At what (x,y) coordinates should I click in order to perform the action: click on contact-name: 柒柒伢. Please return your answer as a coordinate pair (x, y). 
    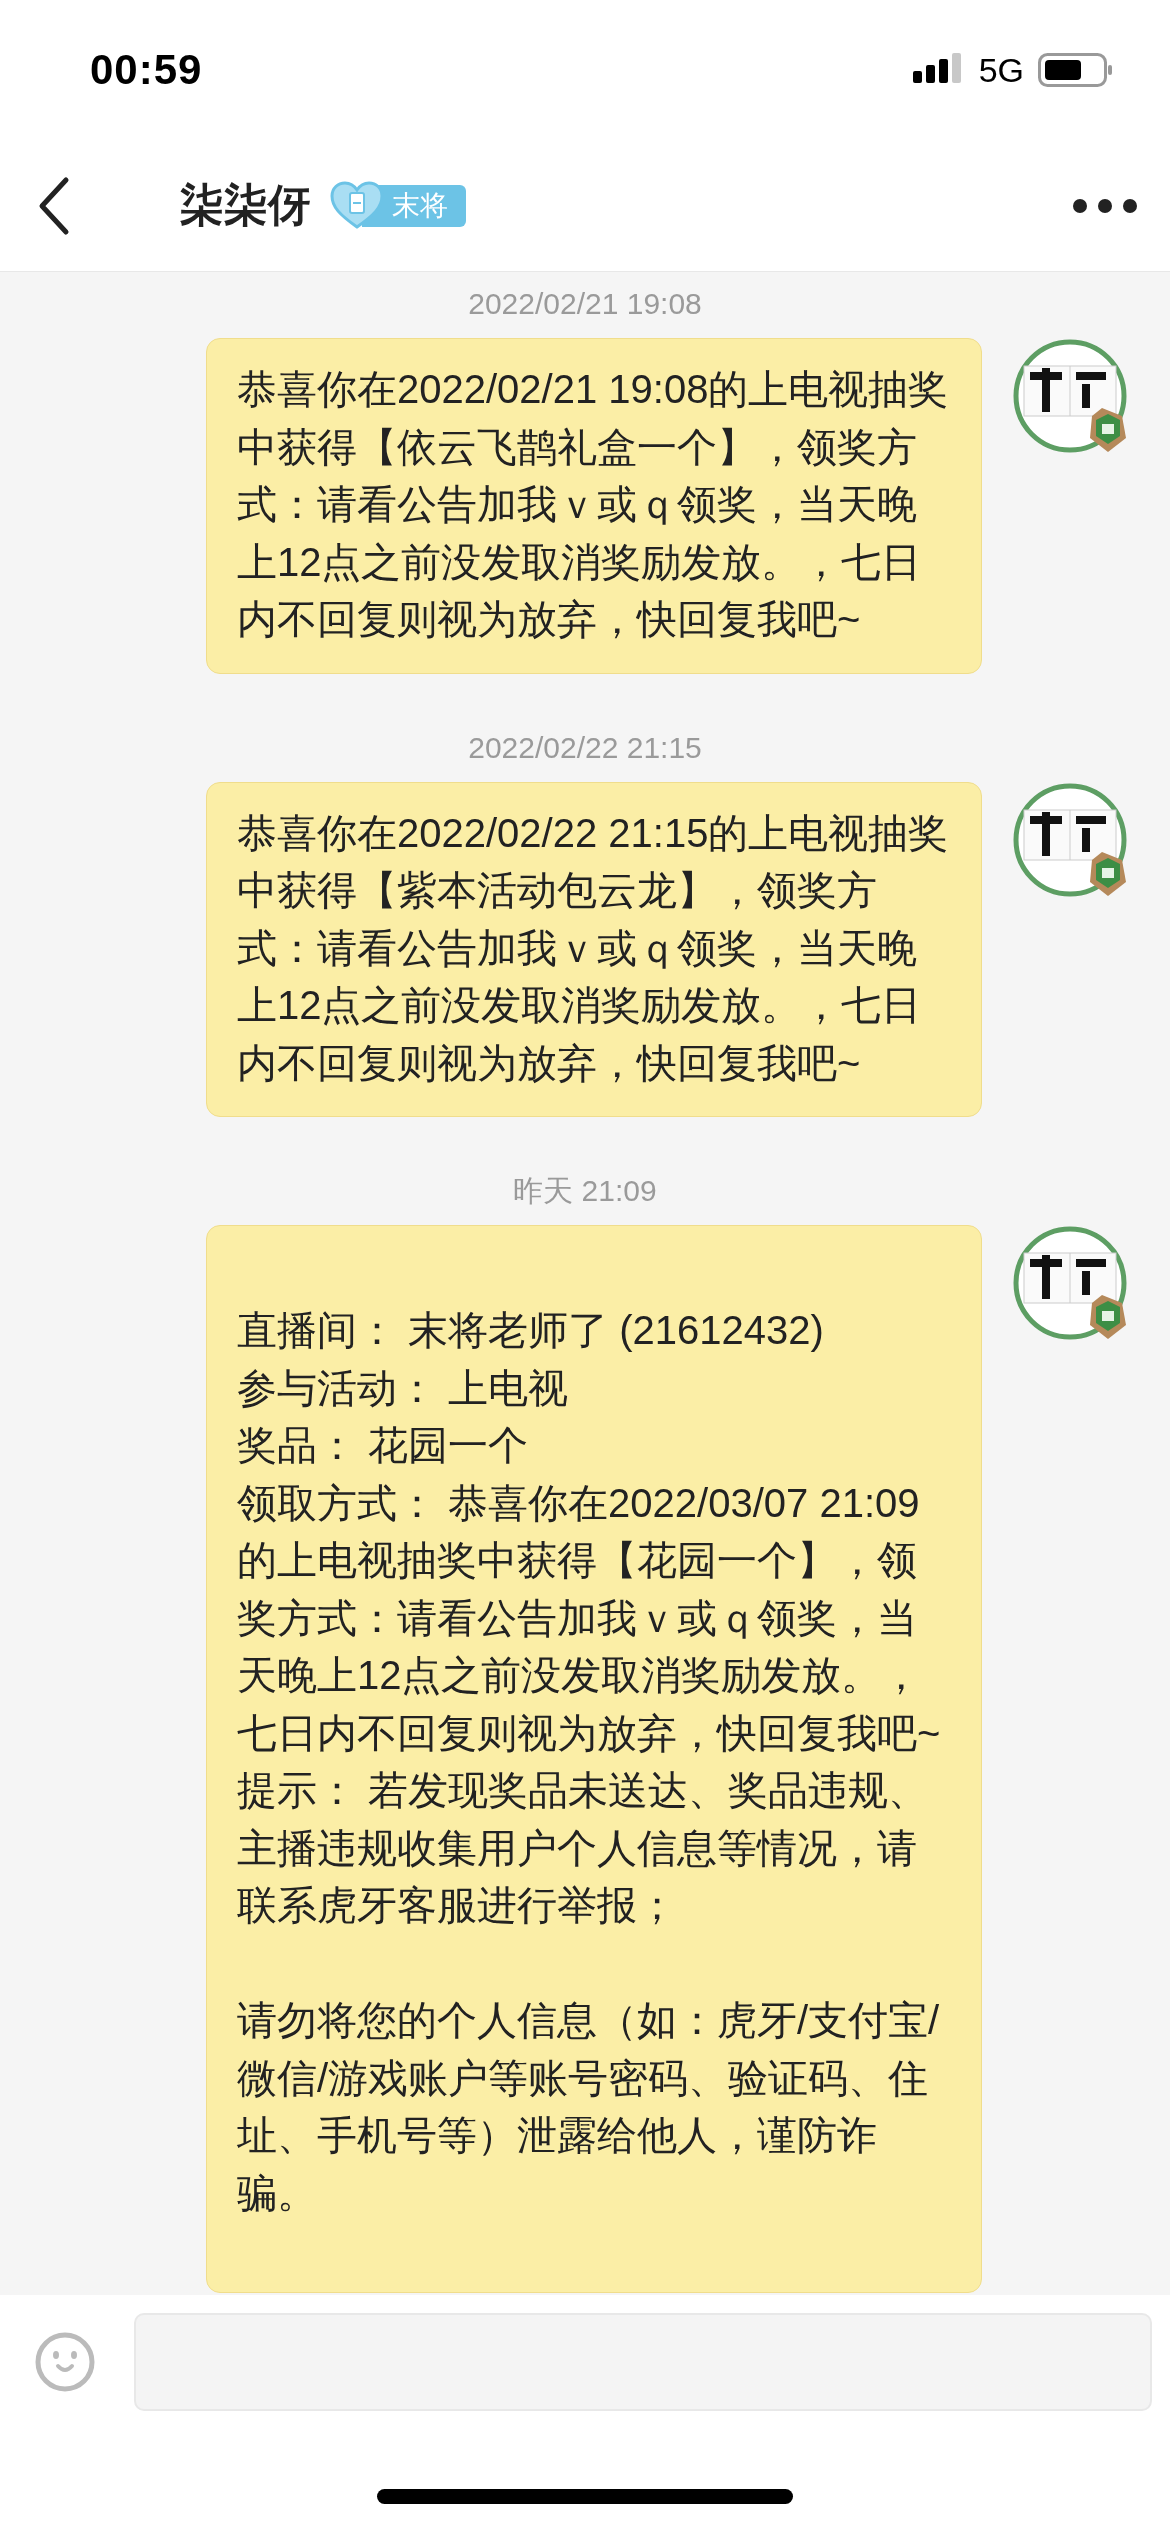
    Looking at the image, I should click on (246, 205).